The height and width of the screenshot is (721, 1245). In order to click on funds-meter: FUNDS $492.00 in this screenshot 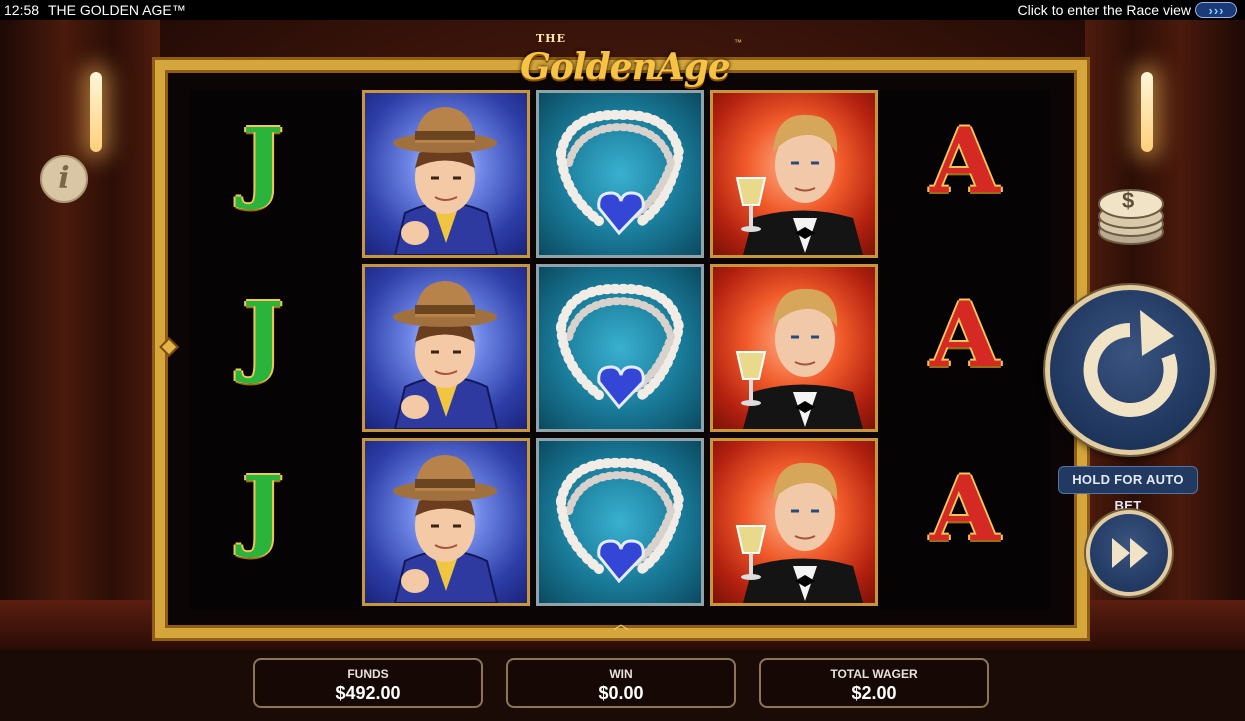, I will do `click(368, 683)`.